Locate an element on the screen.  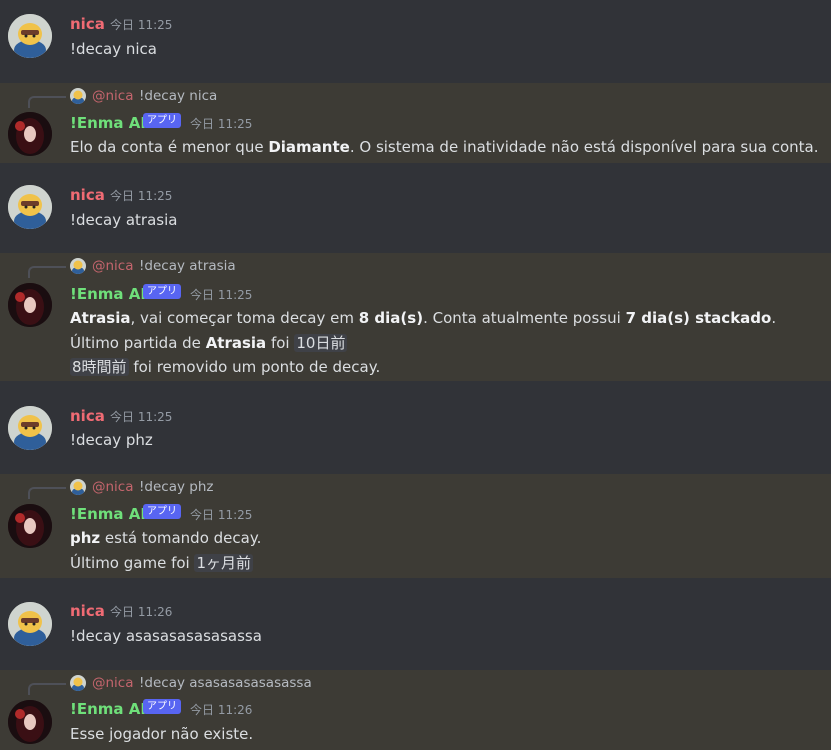
relative-timestamp: 8時間前 is located at coordinates (99, 367).